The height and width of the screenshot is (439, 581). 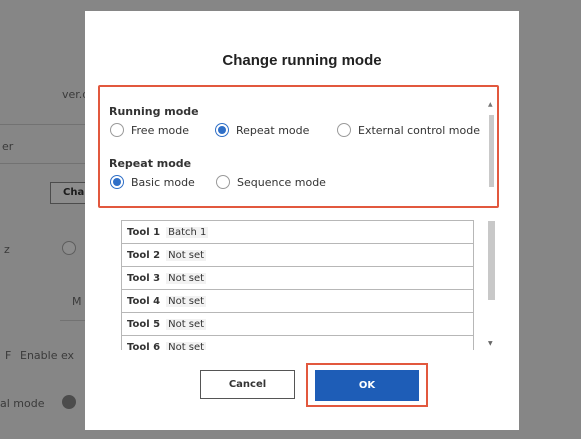 I want to click on scroll-down-icon: ▼, so click(x=490, y=343).